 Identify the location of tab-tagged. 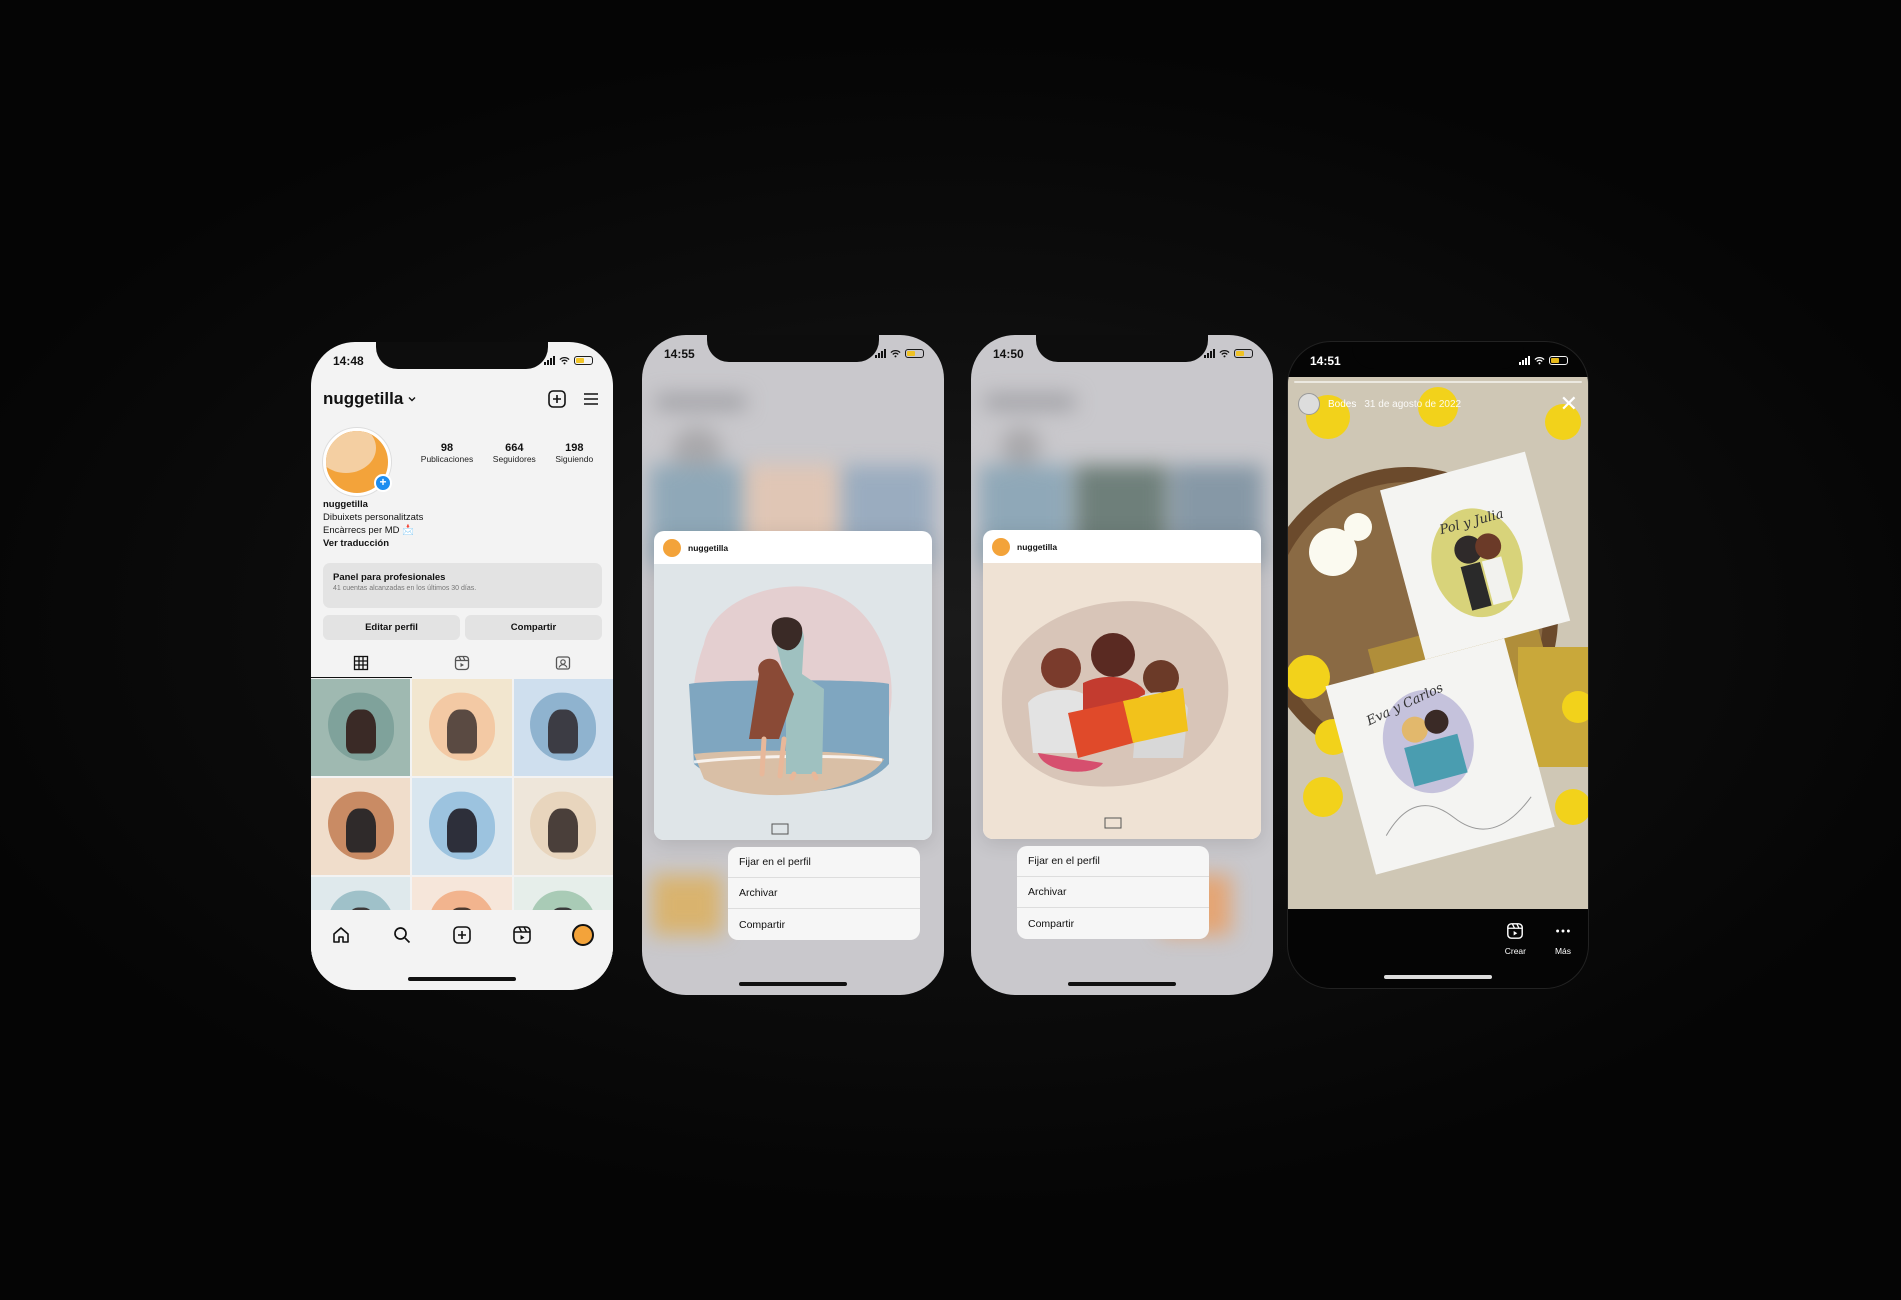
(562, 663).